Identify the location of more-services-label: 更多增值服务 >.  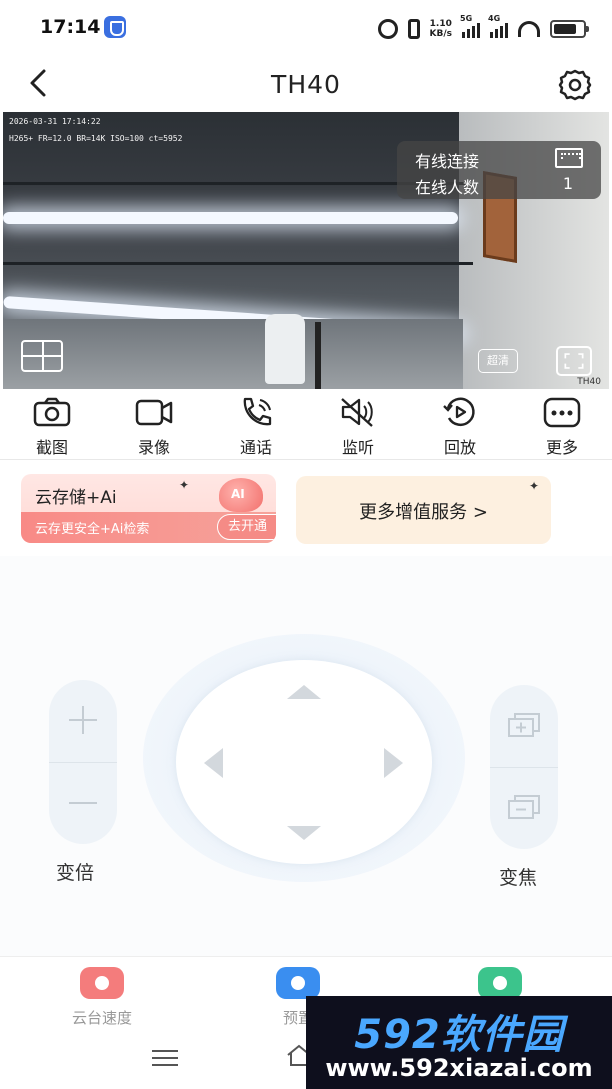
(423, 512).